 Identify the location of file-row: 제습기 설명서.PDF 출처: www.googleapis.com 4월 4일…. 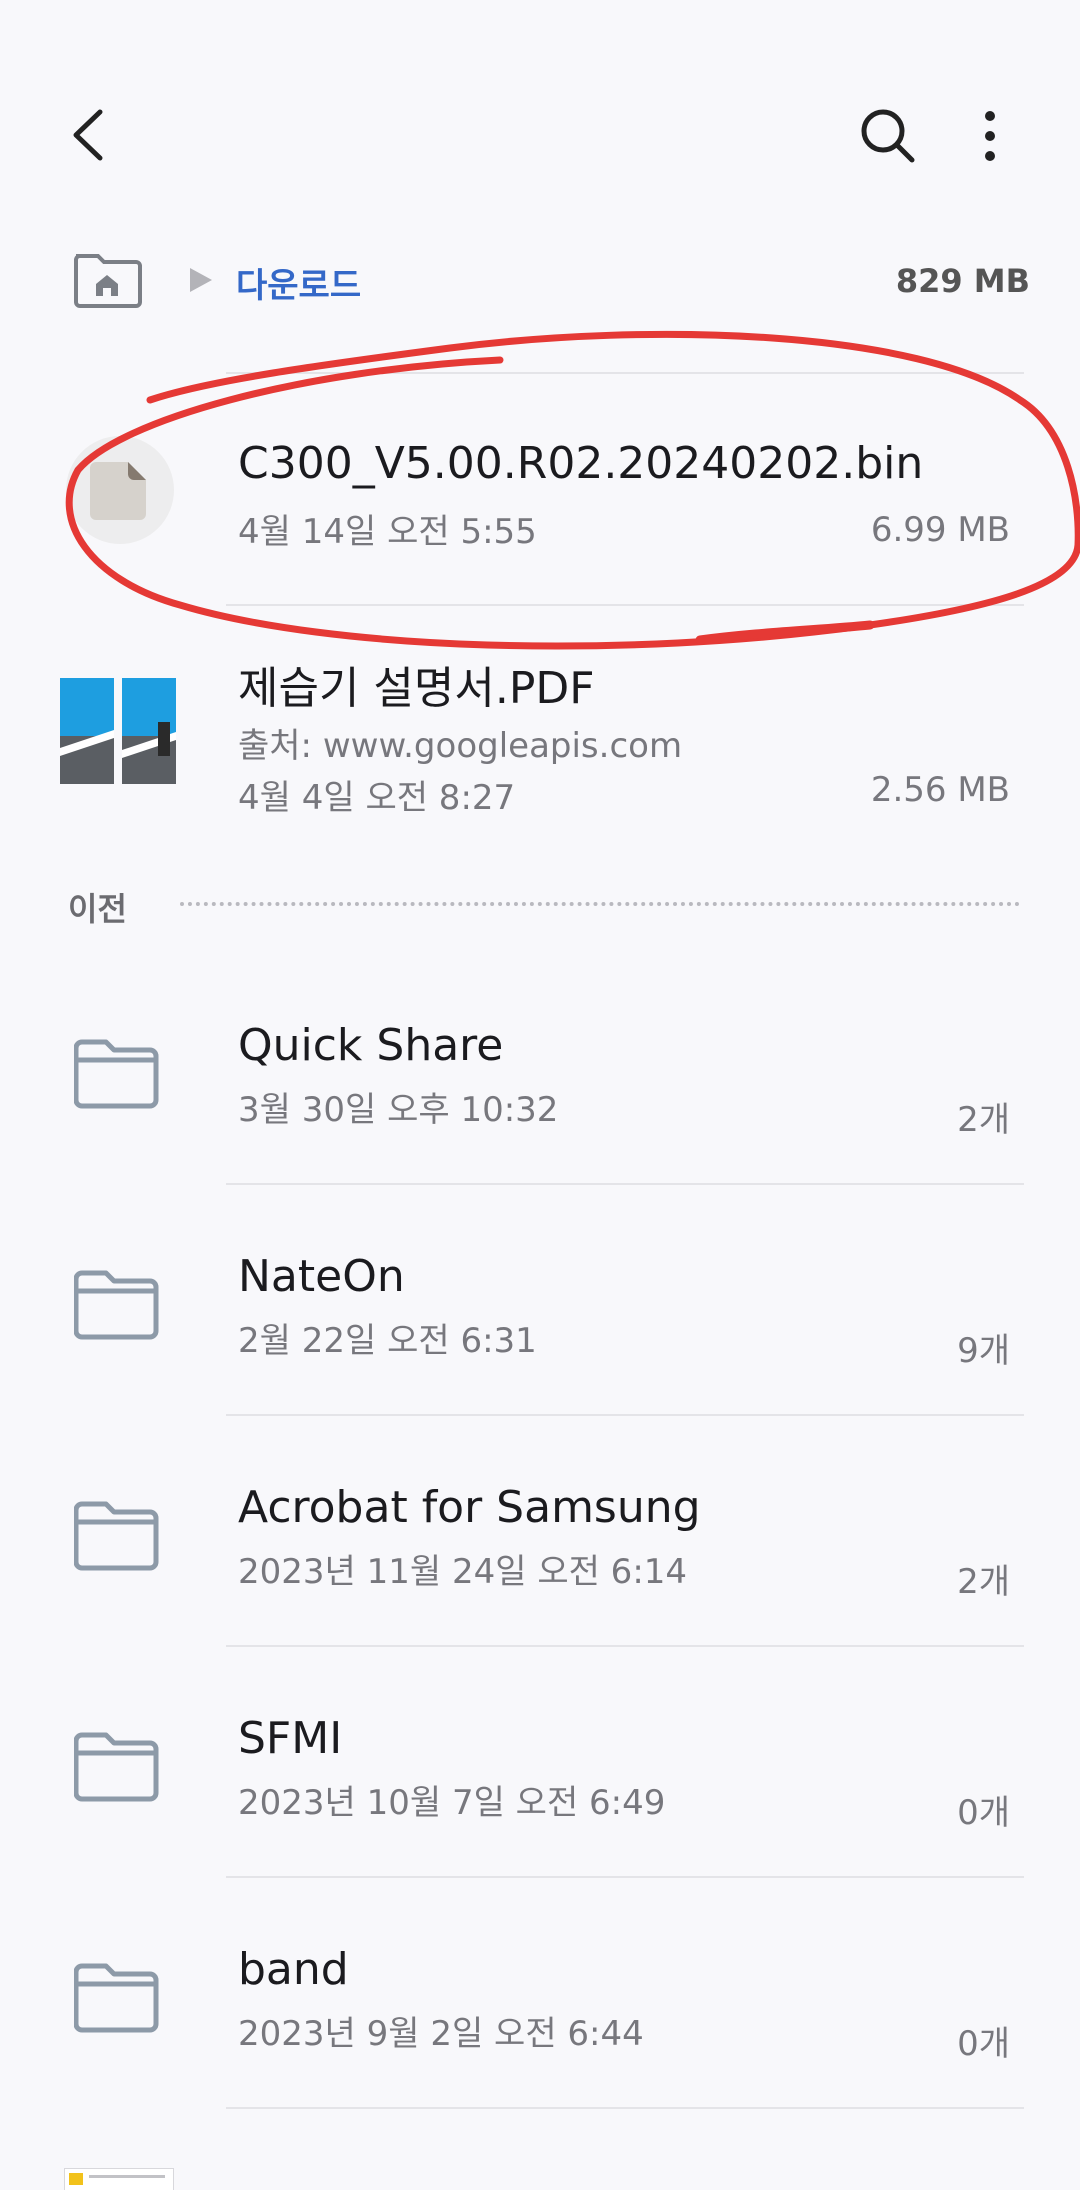
(540, 740).